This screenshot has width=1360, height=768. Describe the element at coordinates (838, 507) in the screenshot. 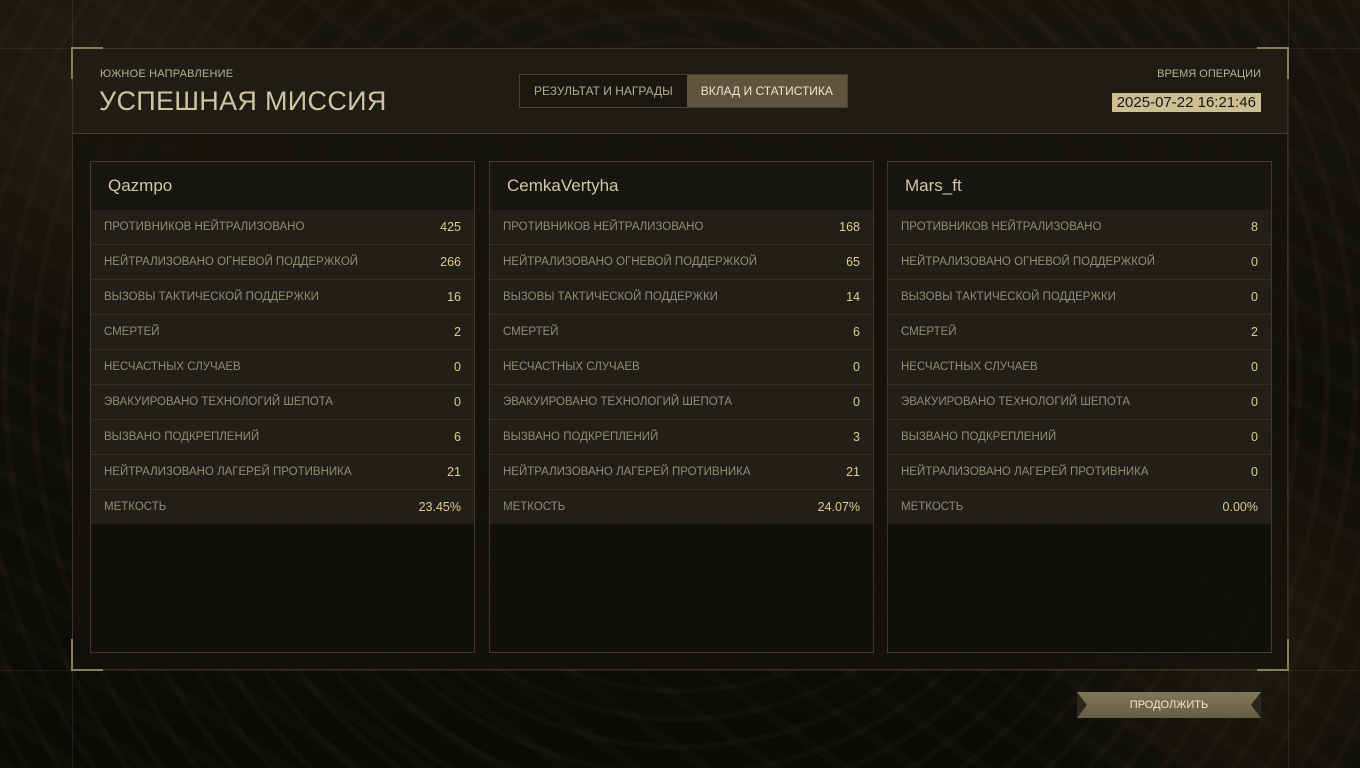

I see `stat-value: 24.07%` at that location.